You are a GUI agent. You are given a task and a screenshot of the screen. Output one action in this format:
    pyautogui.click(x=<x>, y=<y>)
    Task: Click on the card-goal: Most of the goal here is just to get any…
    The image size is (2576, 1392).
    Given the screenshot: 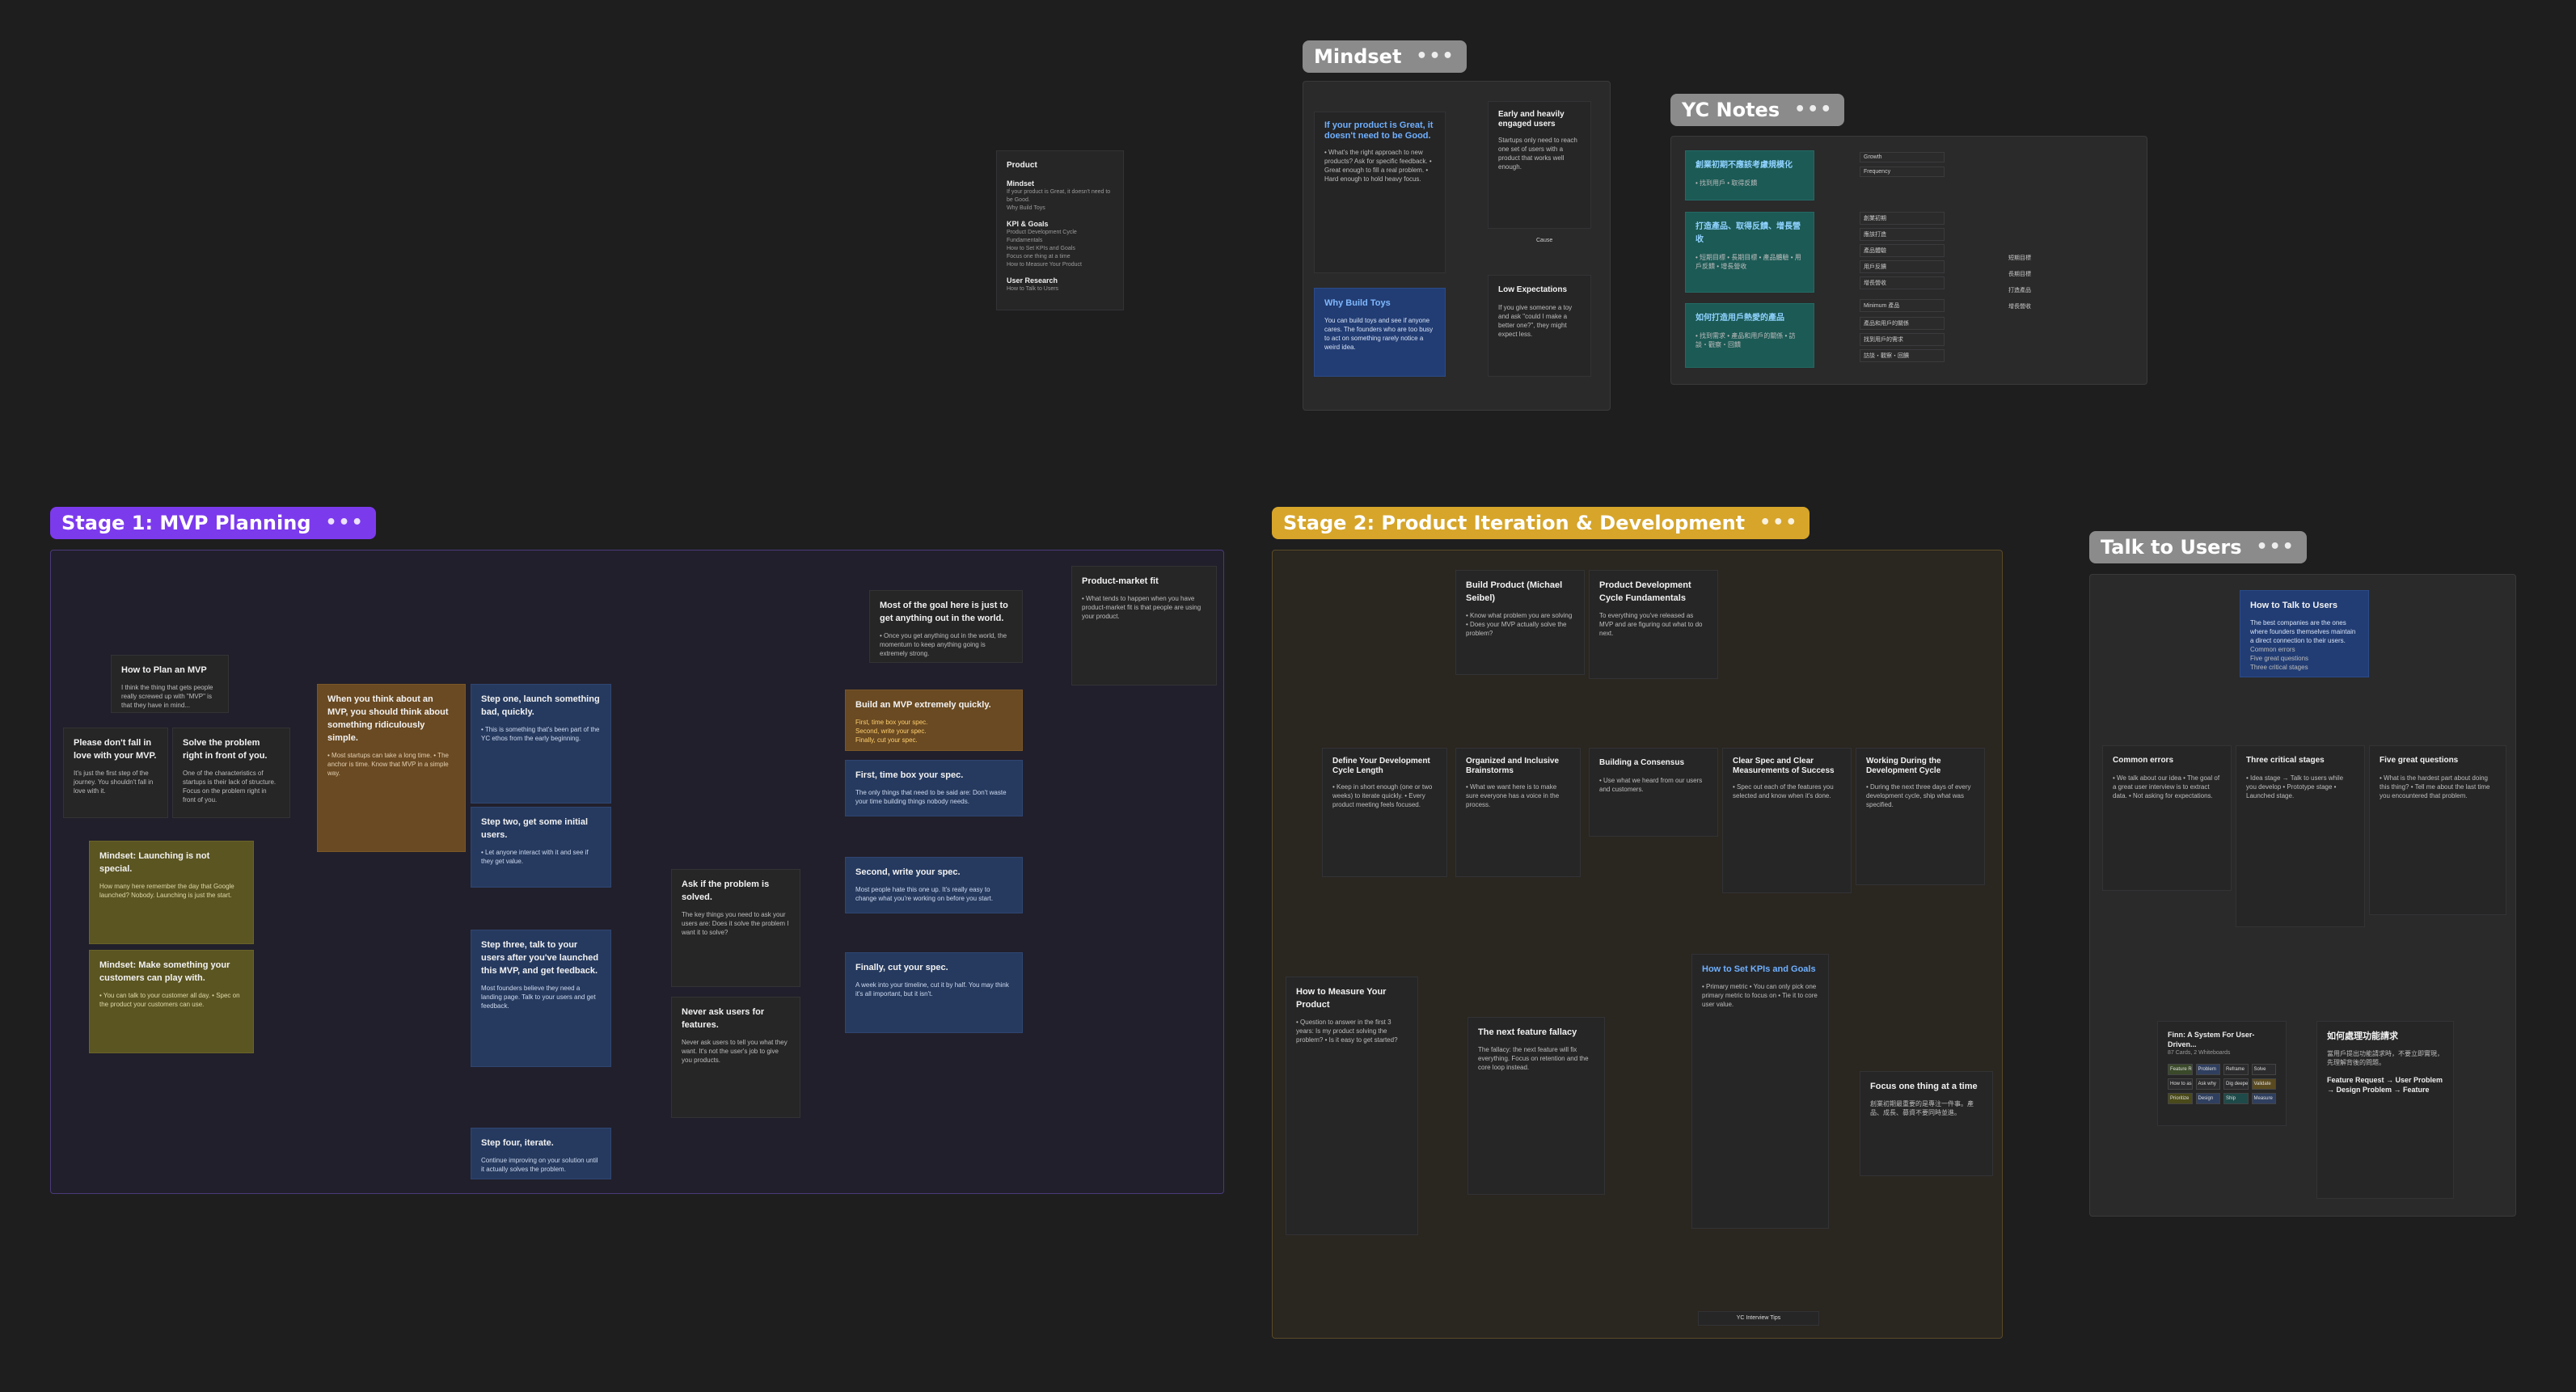 What is the action you would take?
    pyautogui.click(x=946, y=626)
    